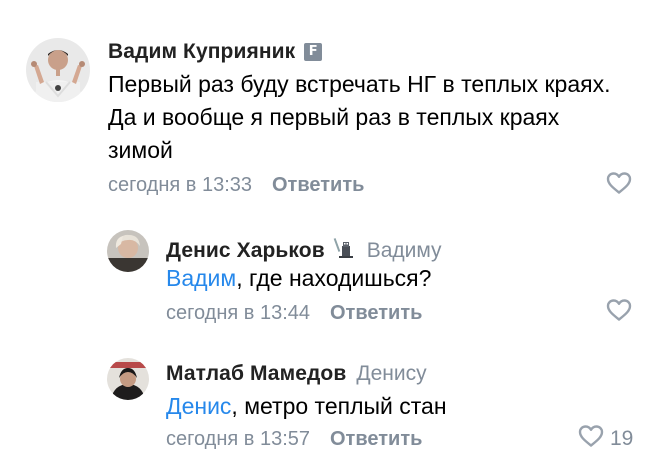 This screenshot has width=660, height=462. I want to click on timestamp: сегодня в 13:57, so click(238, 439).